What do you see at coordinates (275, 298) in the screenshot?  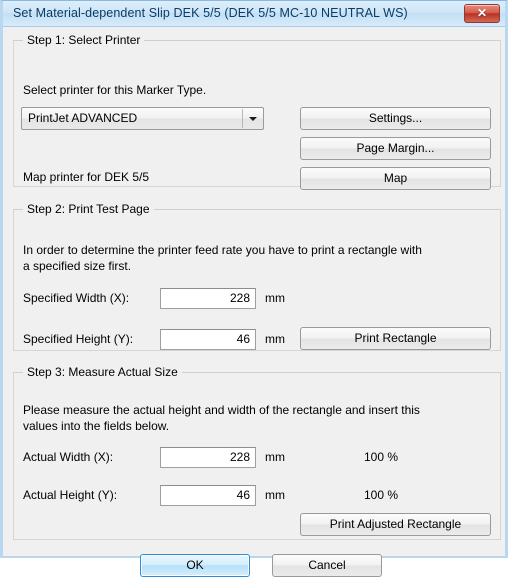 I see `specified-width-unit: mm` at bounding box center [275, 298].